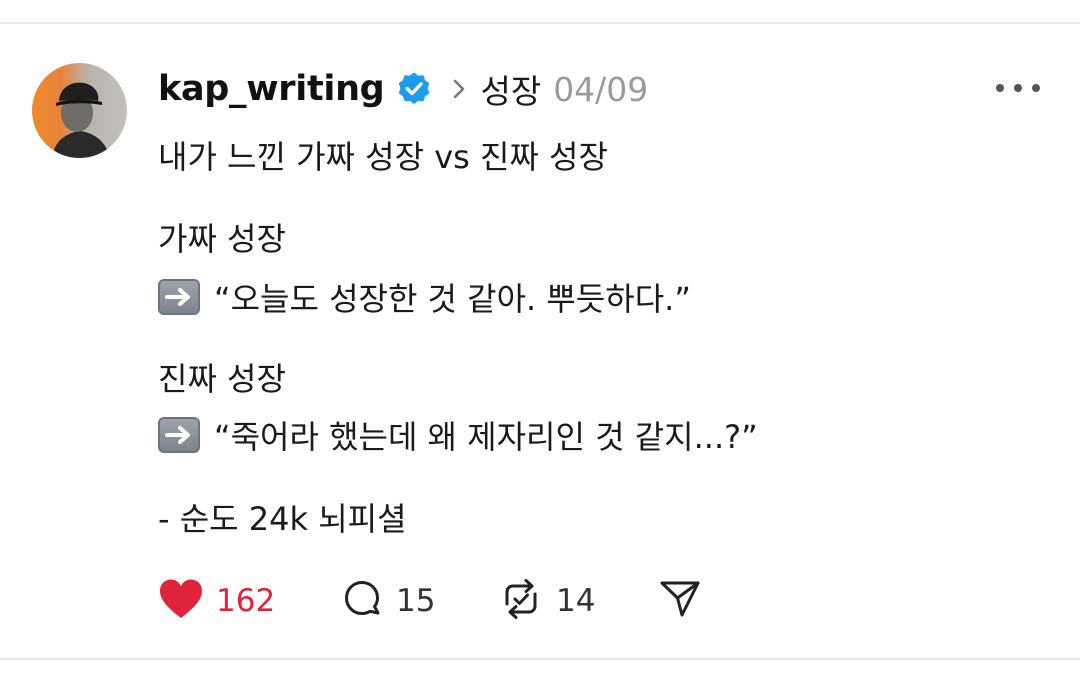 Image resolution: width=1080 pixels, height=678 pixels. I want to click on send-icon, so click(680, 601).